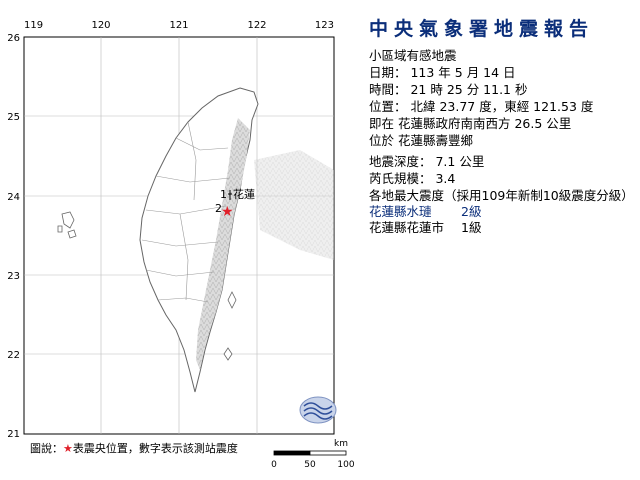 This screenshot has height=480, width=640. What do you see at coordinates (68, 448) in the screenshot?
I see `legend-star-icon: ★` at bounding box center [68, 448].